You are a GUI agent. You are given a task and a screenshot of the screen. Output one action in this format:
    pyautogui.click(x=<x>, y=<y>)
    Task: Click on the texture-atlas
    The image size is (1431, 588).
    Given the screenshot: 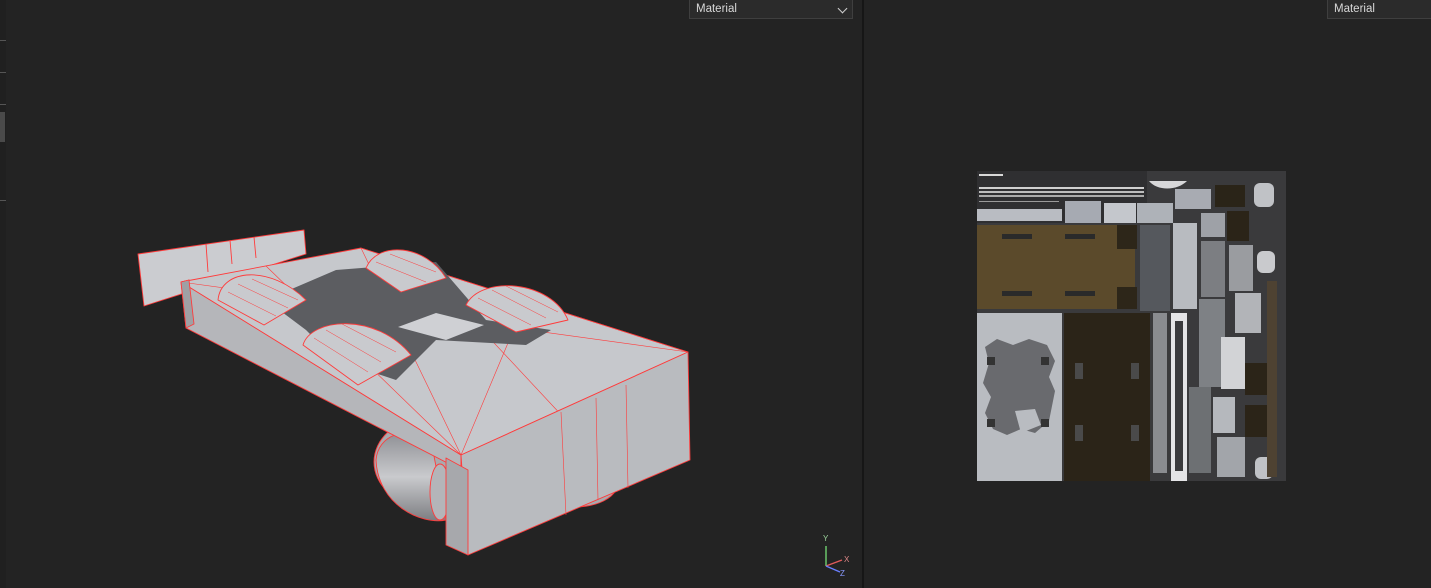 What is the action you would take?
    pyautogui.click(x=1131, y=326)
    